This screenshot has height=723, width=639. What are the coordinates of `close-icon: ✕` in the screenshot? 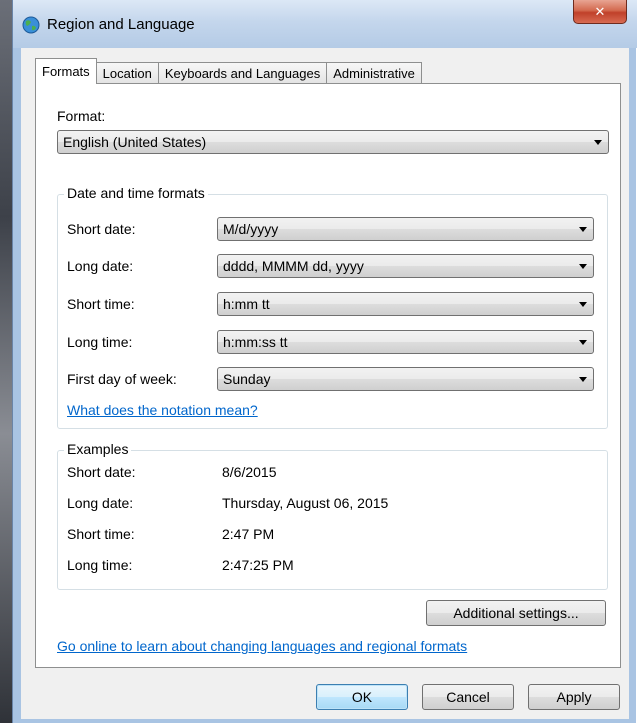 It's located at (600, 11).